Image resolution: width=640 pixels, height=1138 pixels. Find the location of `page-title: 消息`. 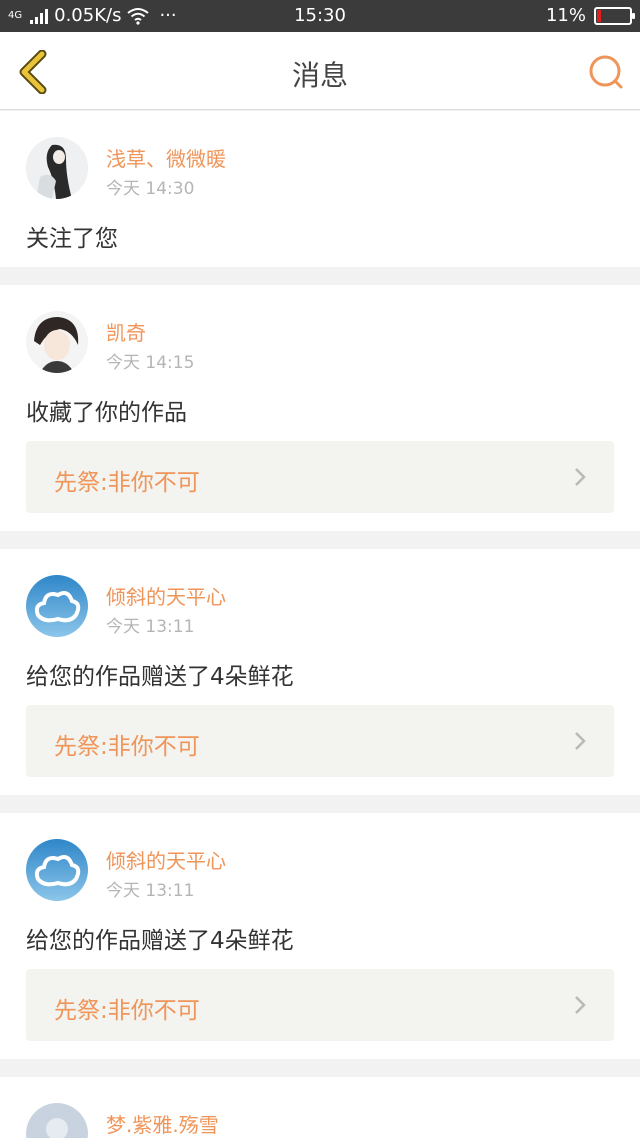

page-title: 消息 is located at coordinates (319, 75).